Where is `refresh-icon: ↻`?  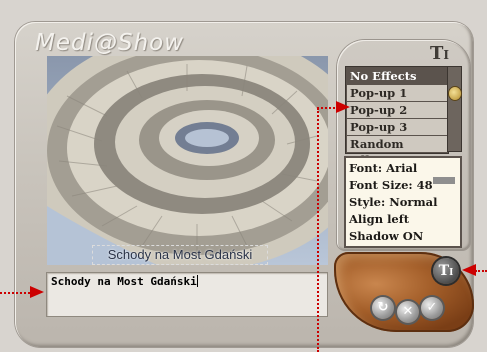
refresh-icon: ↻ is located at coordinates (383, 308).